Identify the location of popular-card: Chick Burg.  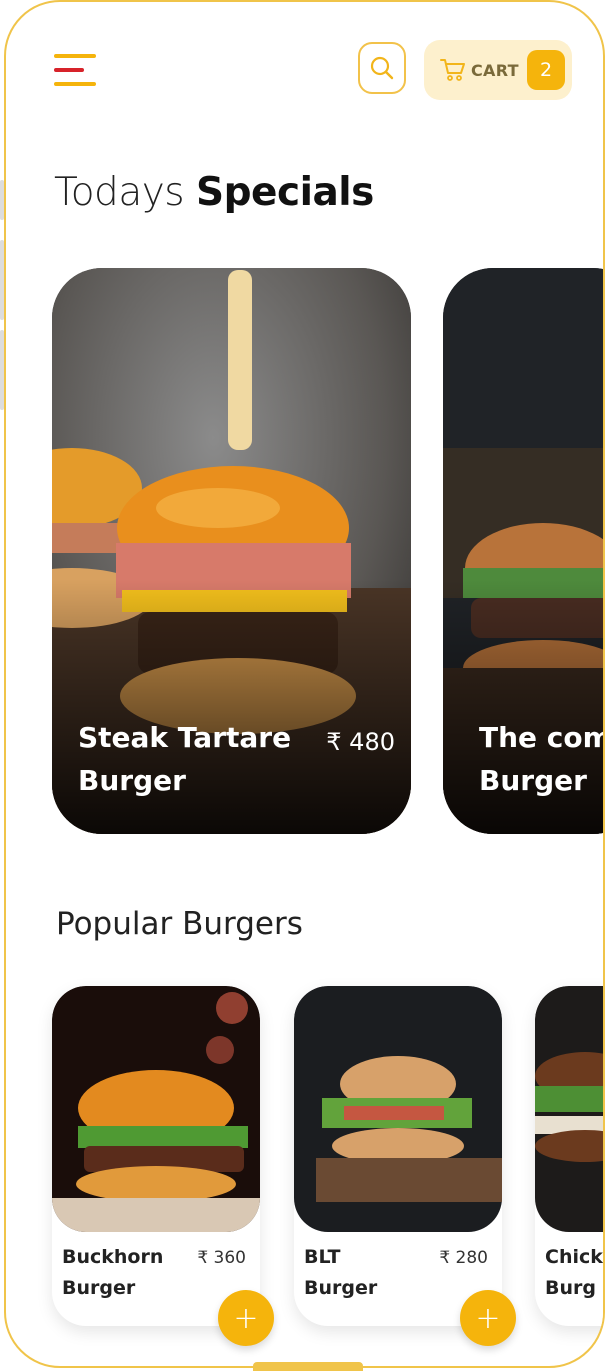
(569, 1156).